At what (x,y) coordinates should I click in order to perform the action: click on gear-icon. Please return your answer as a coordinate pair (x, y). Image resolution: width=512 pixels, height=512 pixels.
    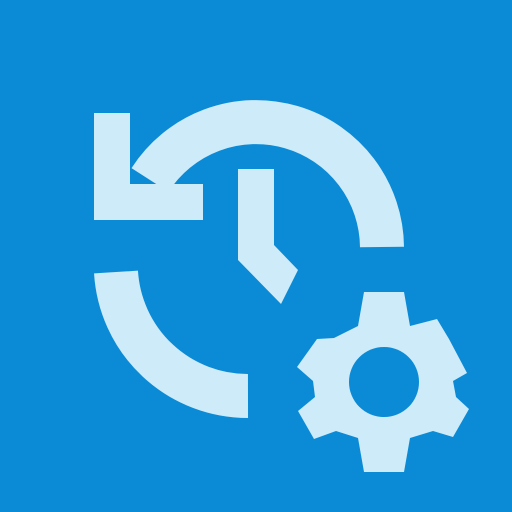
    Looking at the image, I should click on (383, 382).